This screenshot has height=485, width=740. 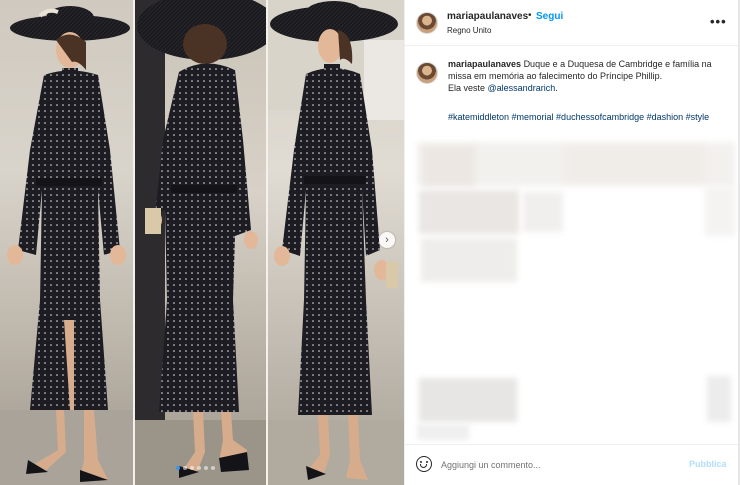 I want to click on comment-input, so click(x=561, y=465).